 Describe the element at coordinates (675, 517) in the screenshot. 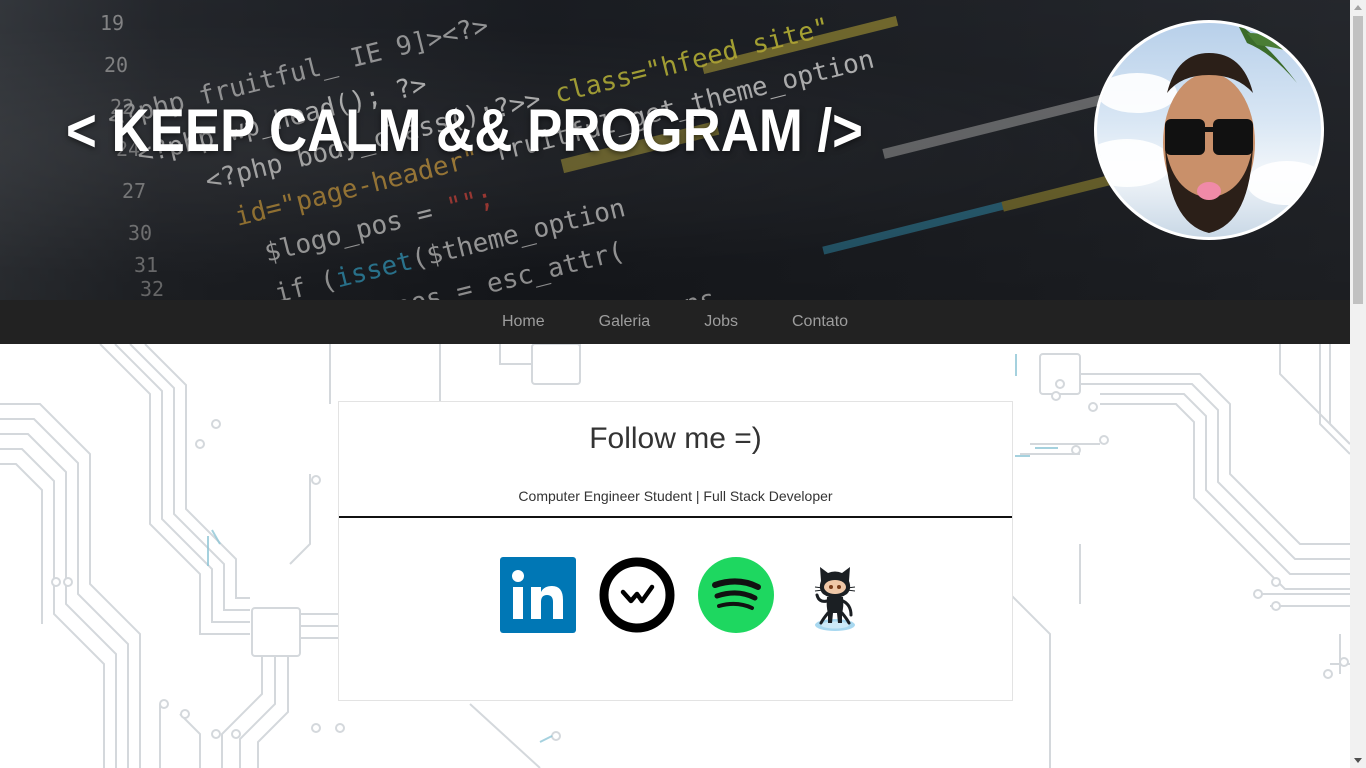

I see `card-divider` at that location.